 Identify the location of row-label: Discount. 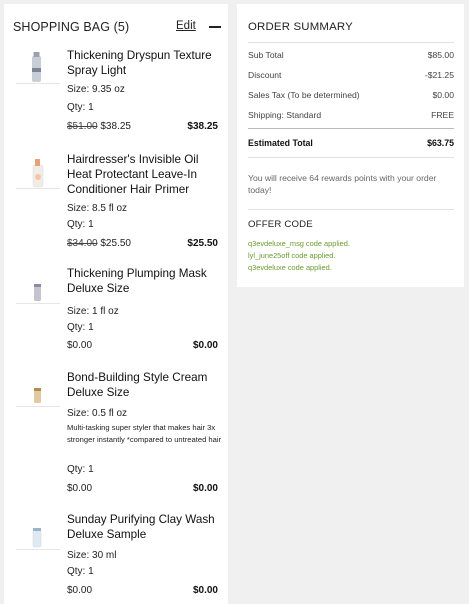
(265, 75).